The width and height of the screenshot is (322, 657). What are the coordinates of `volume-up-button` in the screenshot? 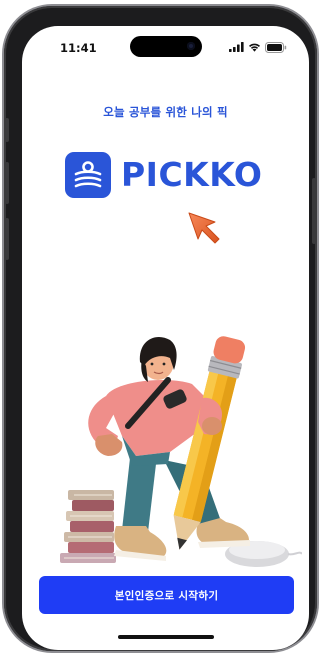 It's located at (7, 183).